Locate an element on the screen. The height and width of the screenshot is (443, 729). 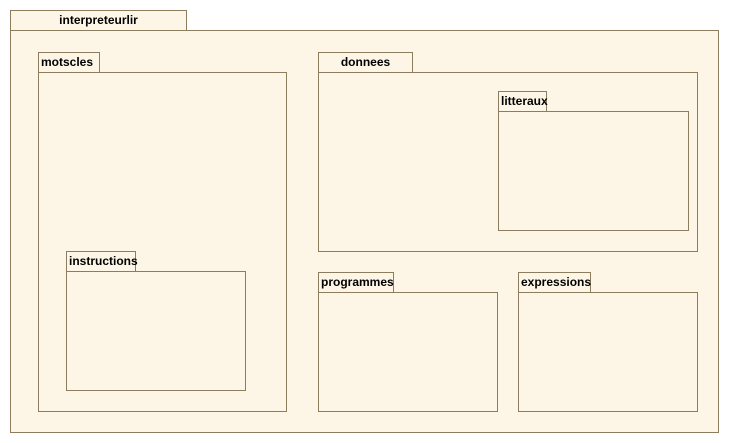
package-body-expressions is located at coordinates (608, 352).